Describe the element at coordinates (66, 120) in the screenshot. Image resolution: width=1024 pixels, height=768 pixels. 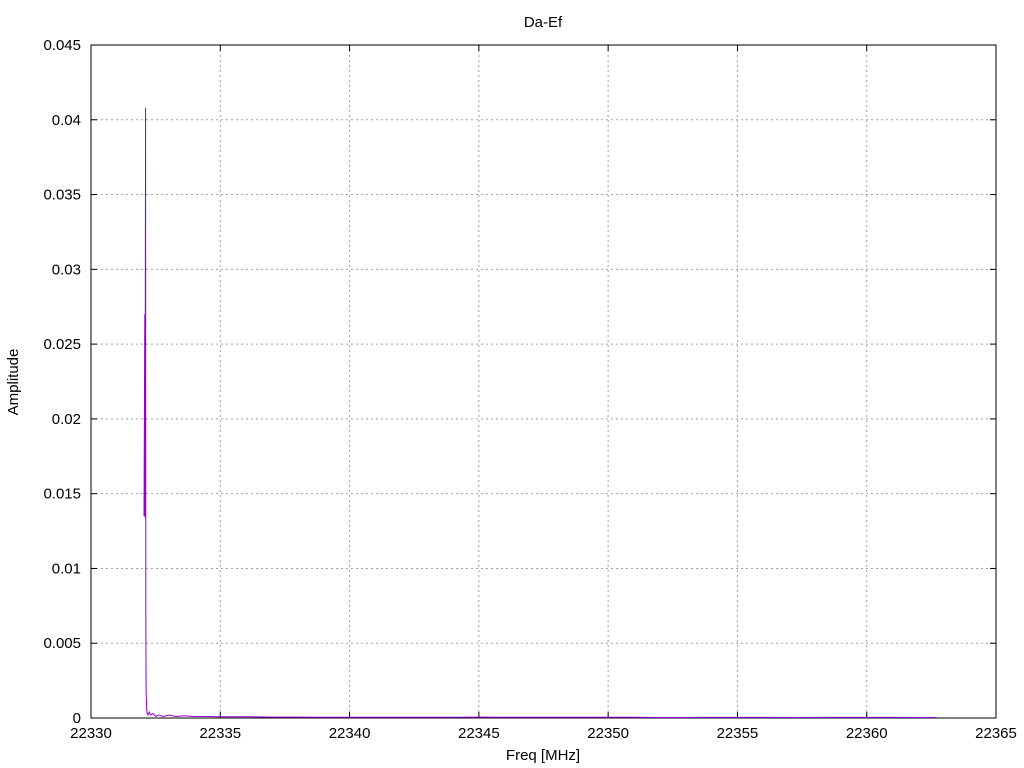
I see `y-tick-label: 0.04` at that location.